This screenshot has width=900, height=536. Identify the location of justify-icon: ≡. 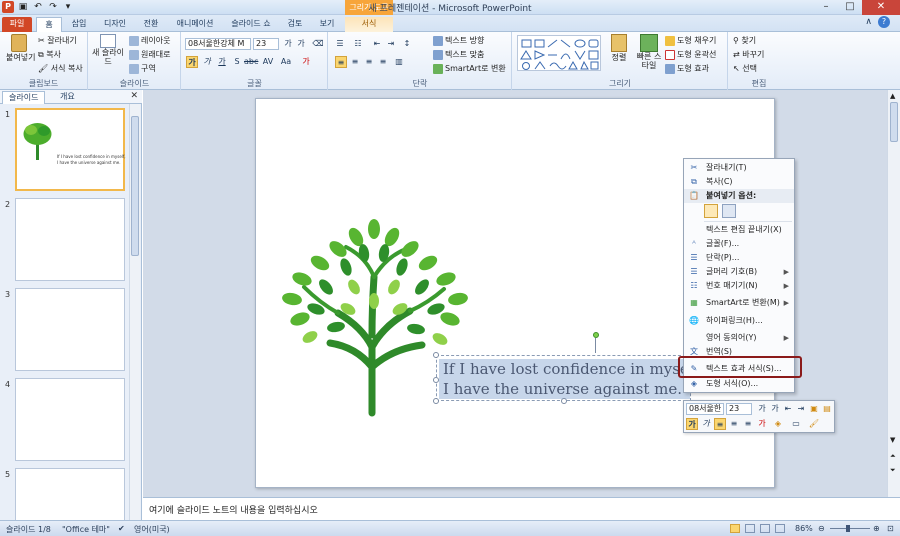
(383, 62).